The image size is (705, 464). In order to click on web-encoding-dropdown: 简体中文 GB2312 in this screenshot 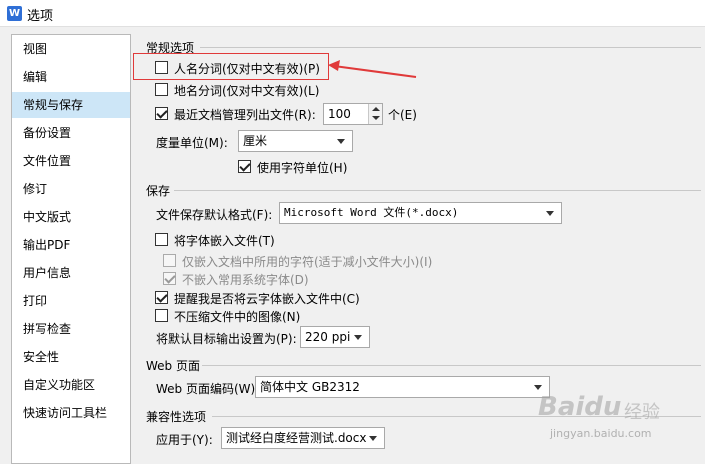, I will do `click(402, 387)`.